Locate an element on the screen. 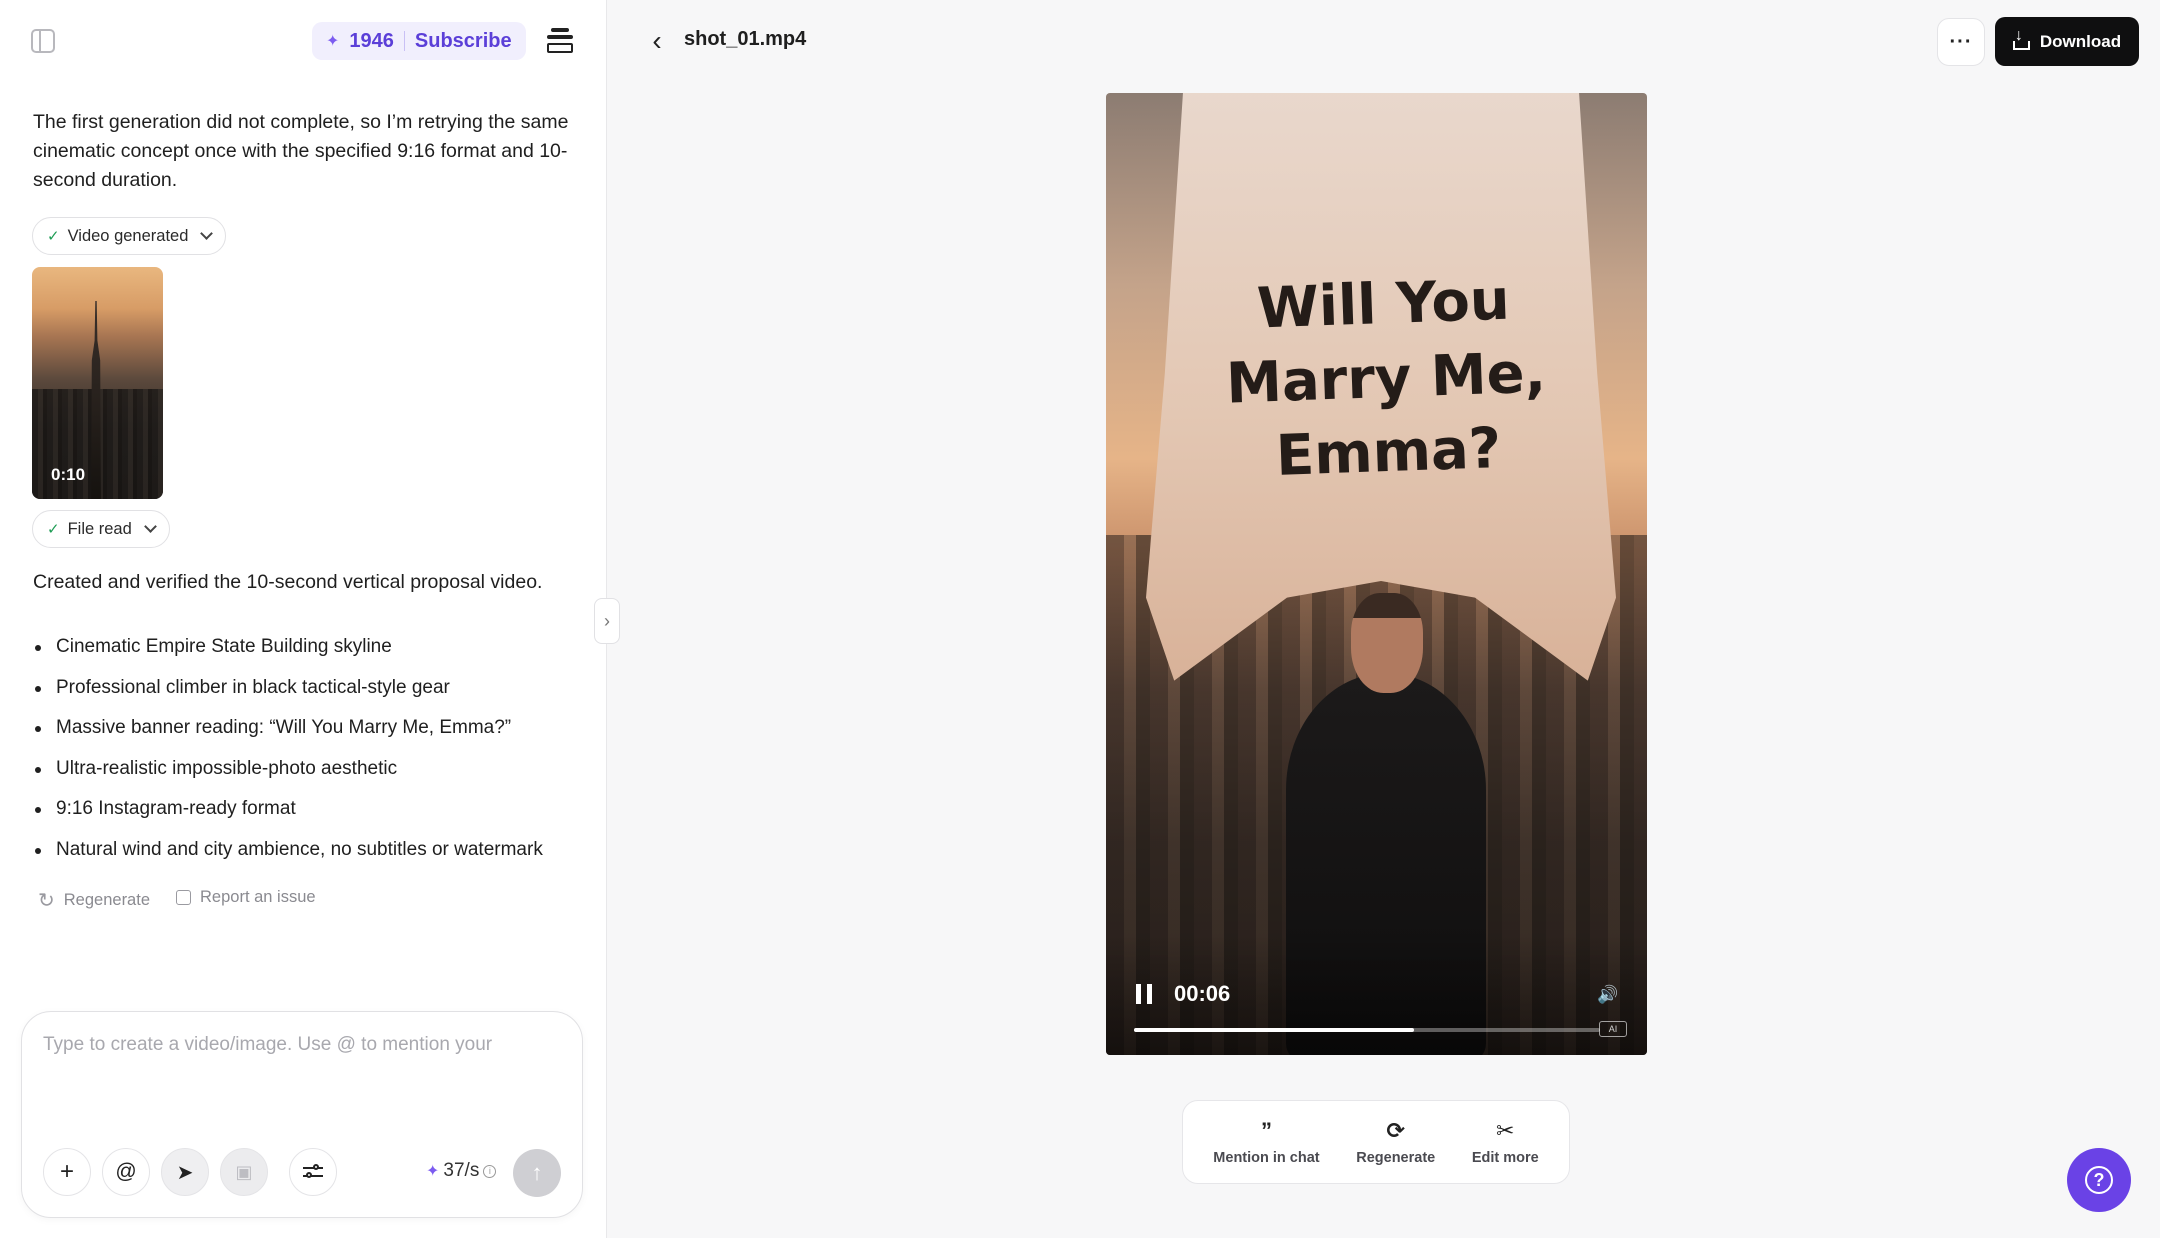 This screenshot has width=2160, height=1238. chevron-right-icon: › is located at coordinates (607, 620).